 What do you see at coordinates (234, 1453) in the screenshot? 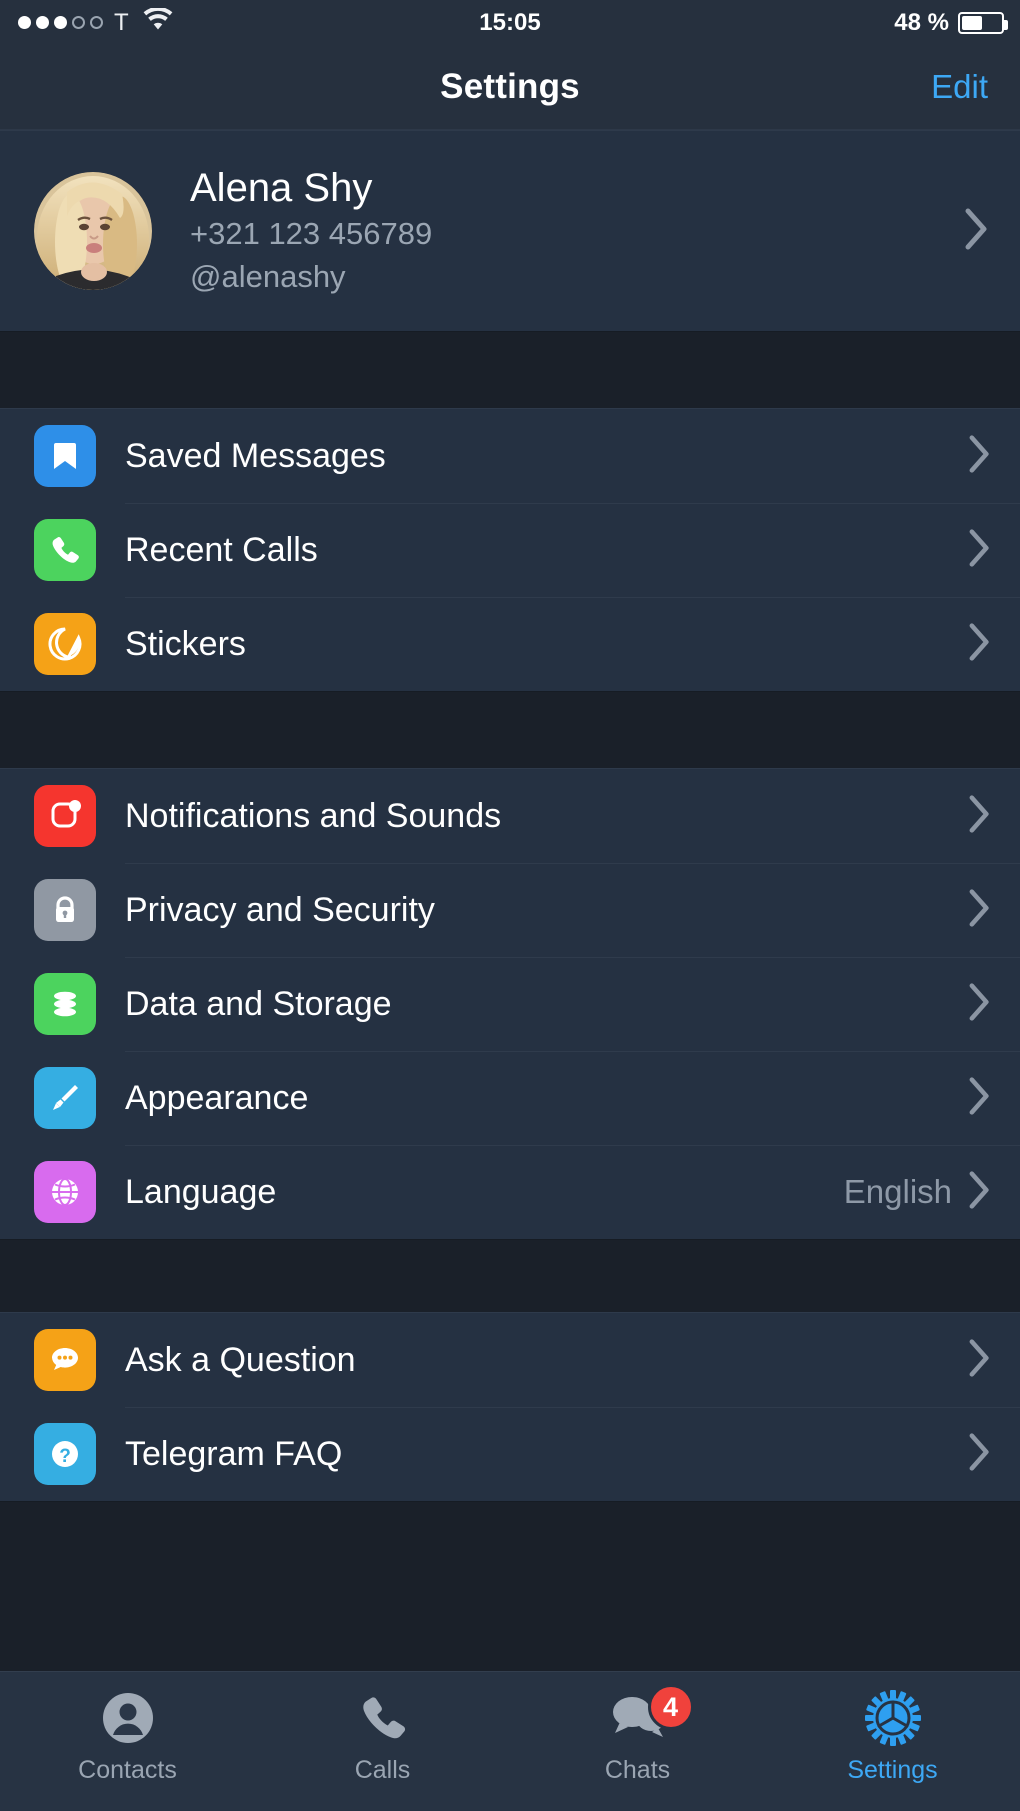
I see `settings-row-label: Telegram FAQ` at bounding box center [234, 1453].